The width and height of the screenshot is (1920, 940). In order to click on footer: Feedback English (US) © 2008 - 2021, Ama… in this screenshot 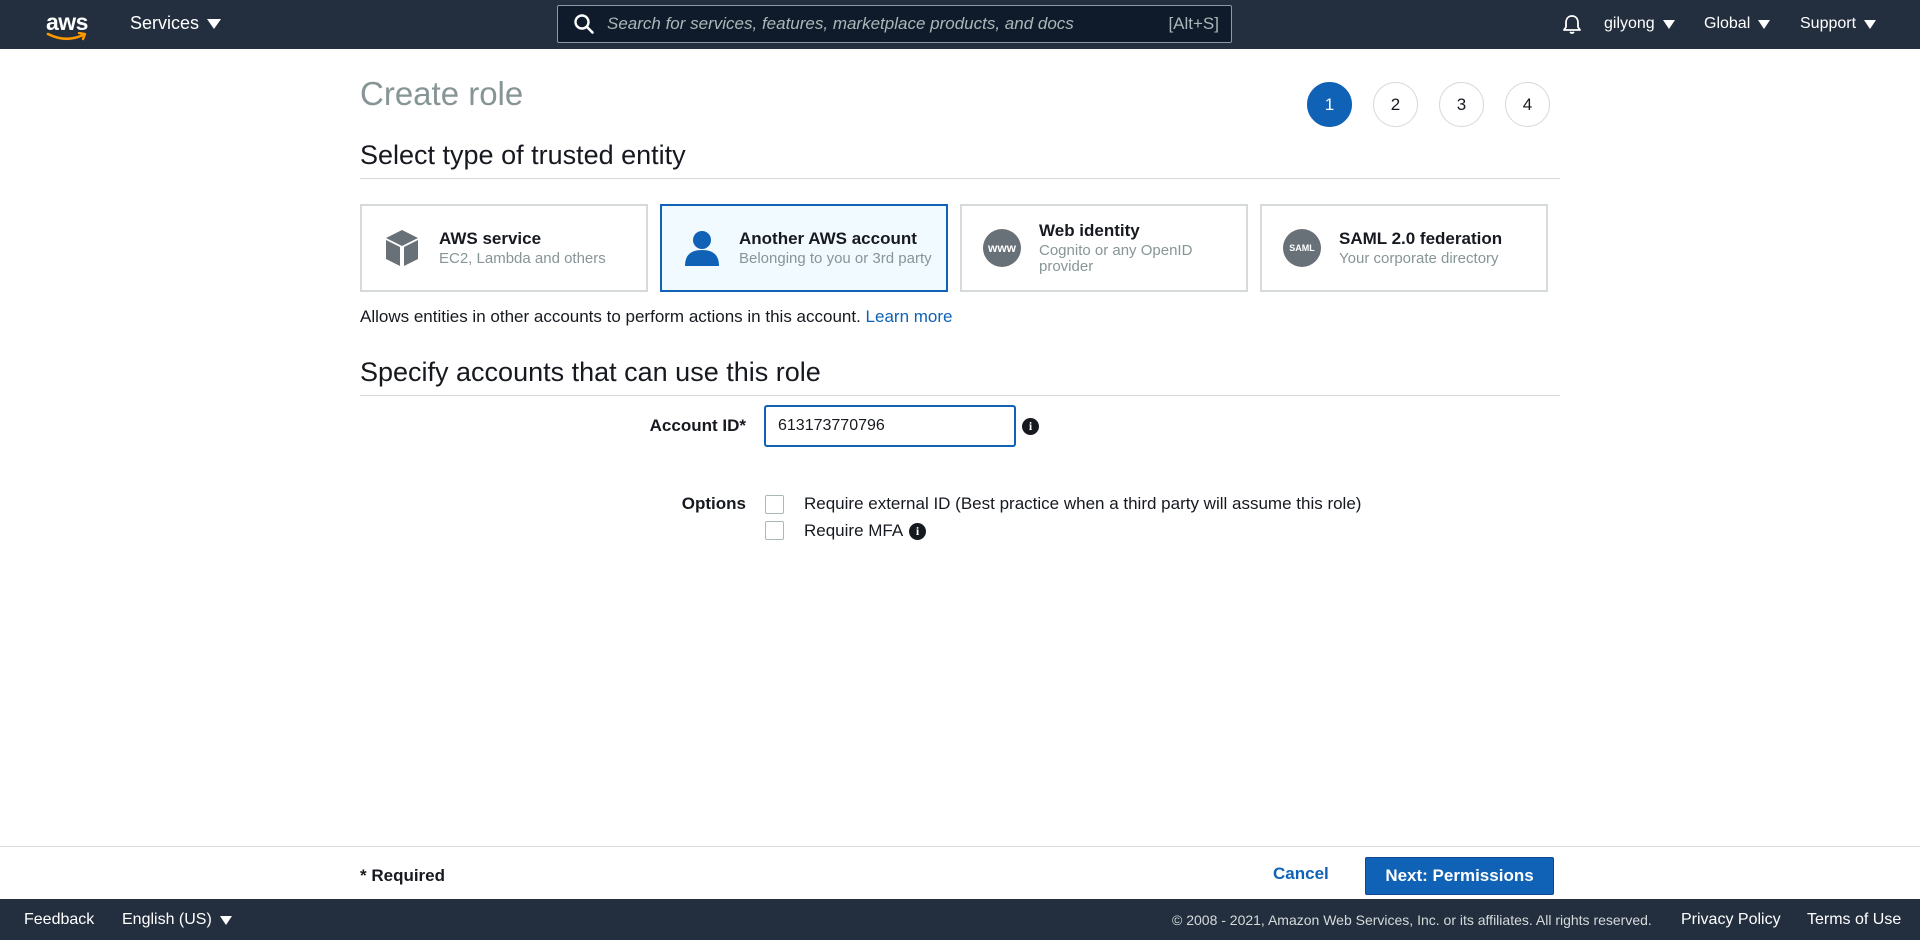, I will do `click(960, 919)`.